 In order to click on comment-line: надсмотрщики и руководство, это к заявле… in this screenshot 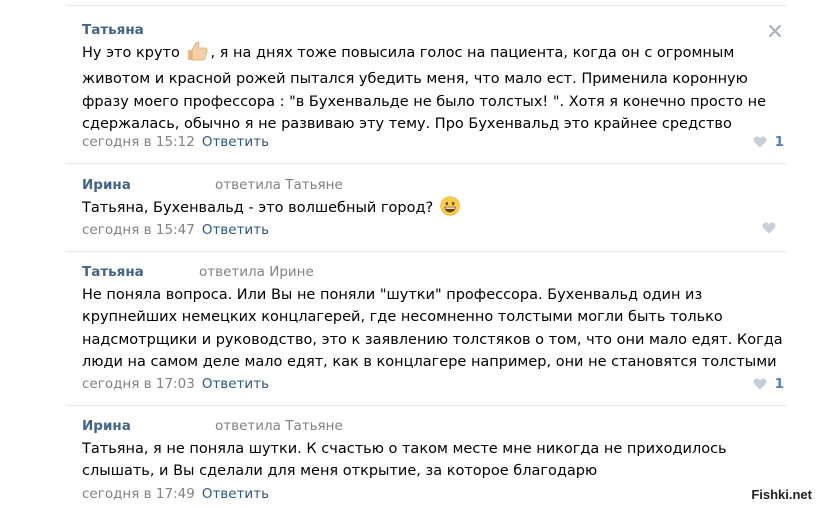, I will do `click(432, 339)`.